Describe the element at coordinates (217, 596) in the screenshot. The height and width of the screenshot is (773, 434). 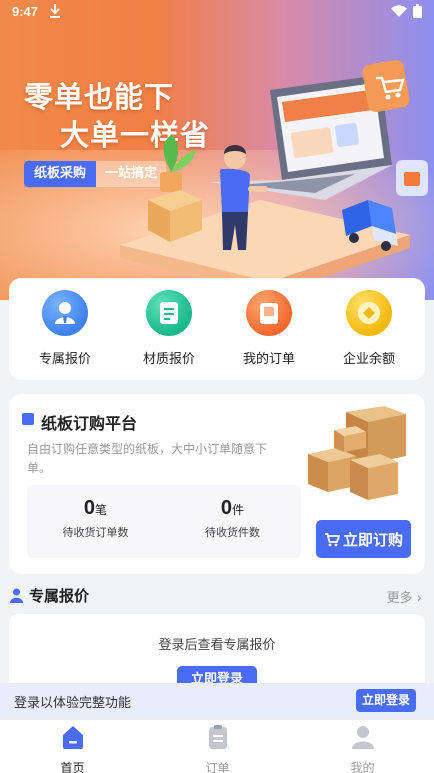
I see `exclusive-quote-header: 专属报价 更多 ›` at that location.